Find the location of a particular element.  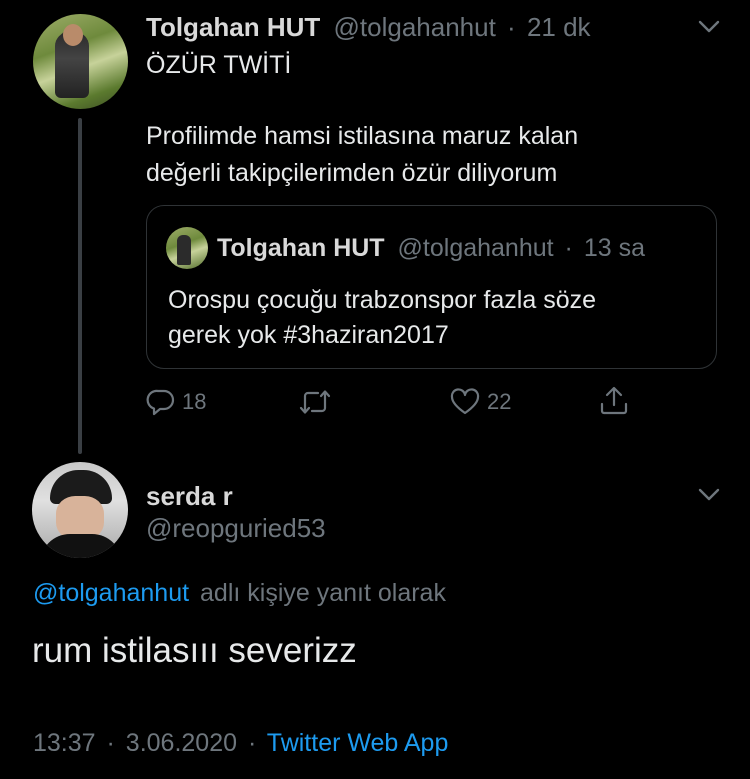

quote-time: 13 sa is located at coordinates (614, 248).